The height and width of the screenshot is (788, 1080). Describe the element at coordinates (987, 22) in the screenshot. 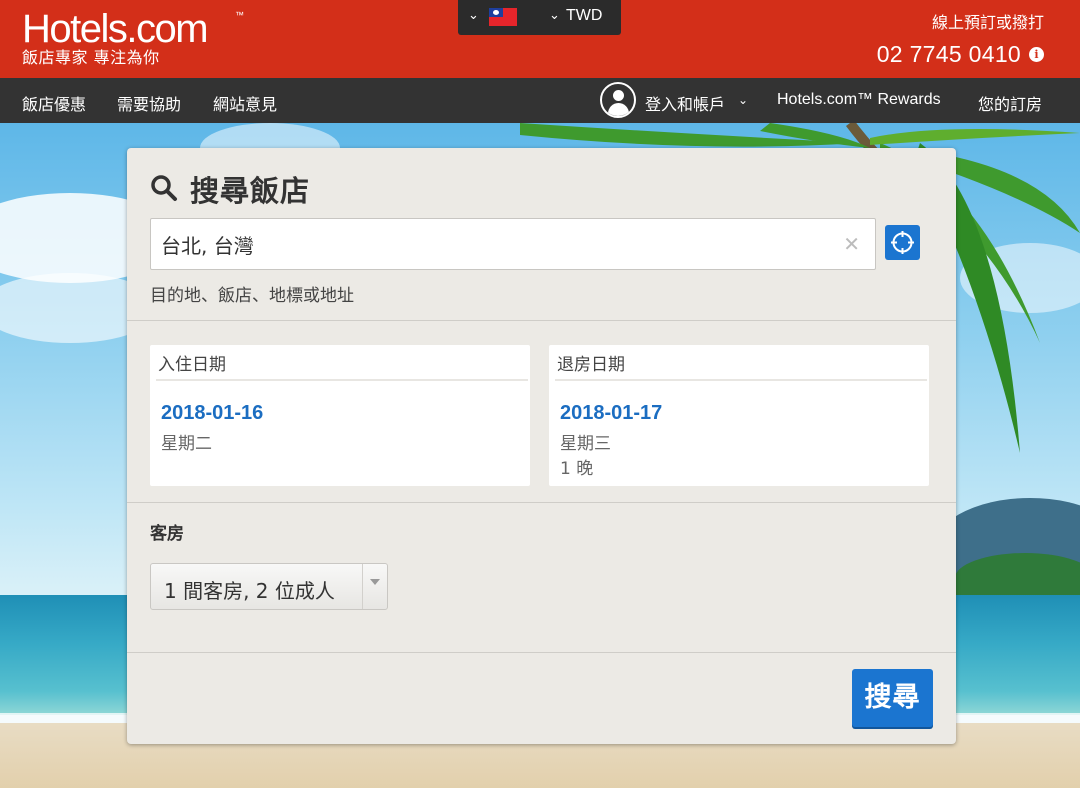

I see `phone-label: 線上預訂或撥打` at that location.